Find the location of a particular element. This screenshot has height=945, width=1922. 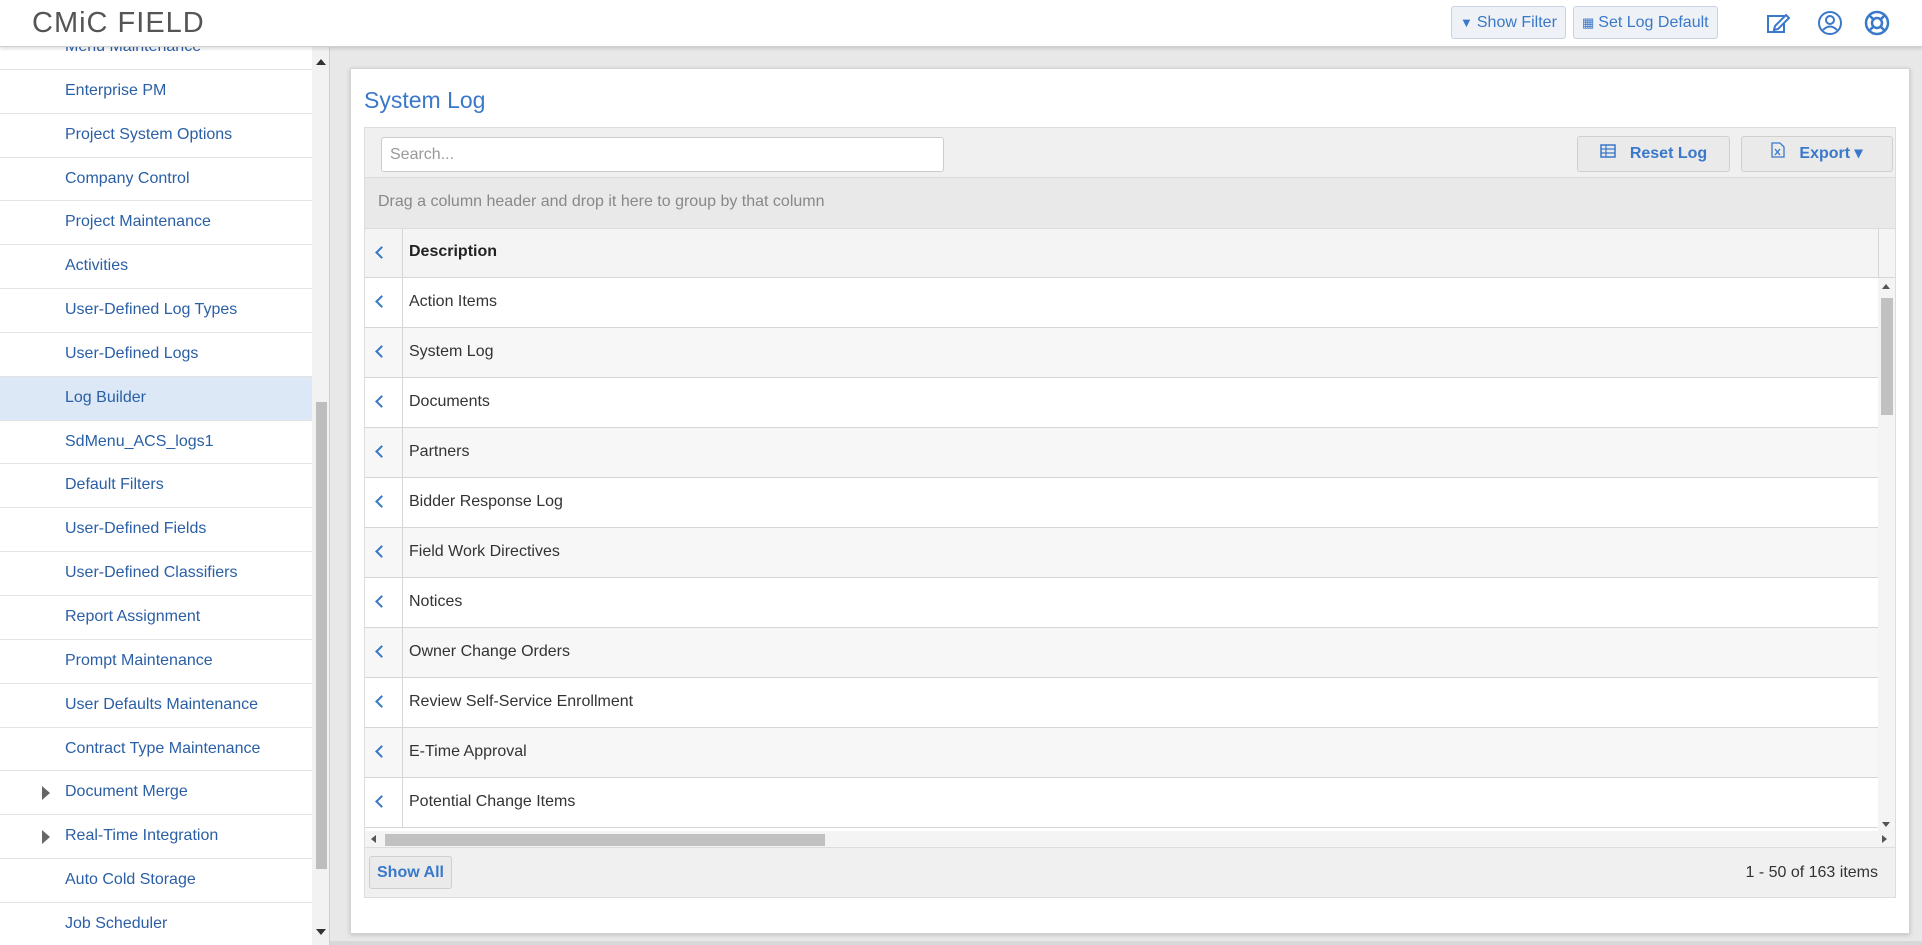

sidebar-item: Project Maintenance is located at coordinates (156, 223).